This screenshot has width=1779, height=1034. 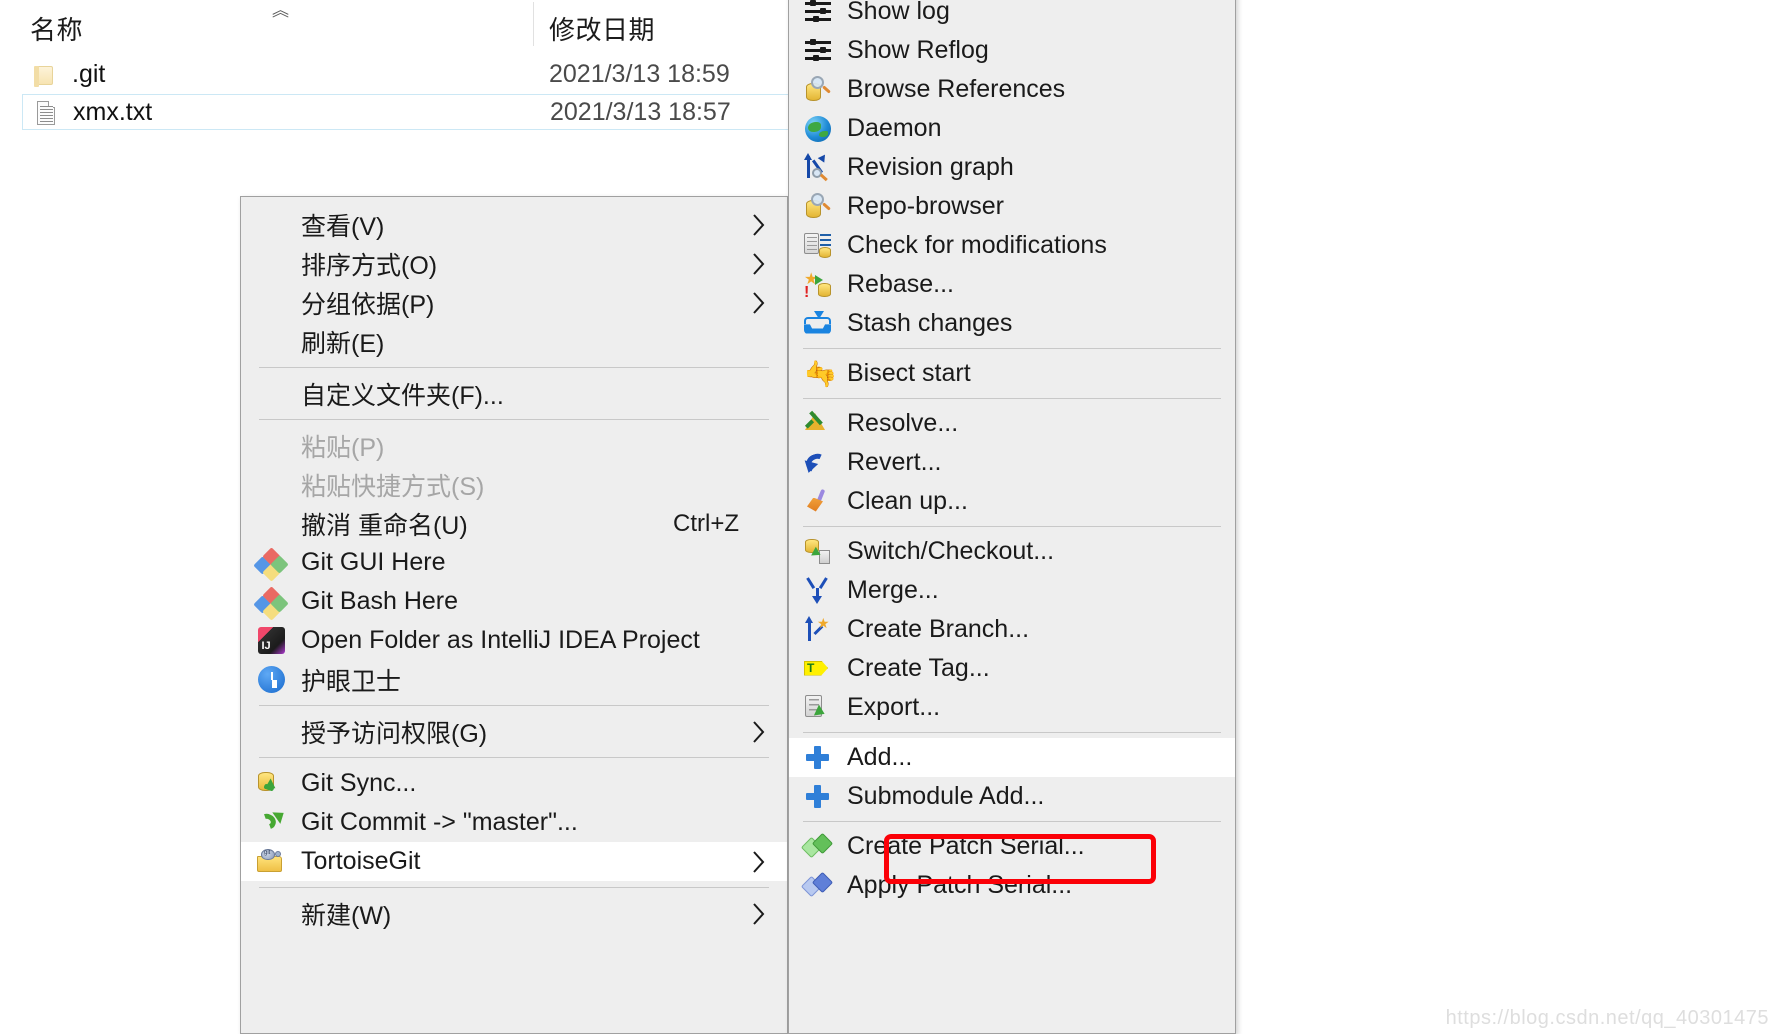 I want to click on submenu-item-label: Stash changes, so click(x=930, y=323).